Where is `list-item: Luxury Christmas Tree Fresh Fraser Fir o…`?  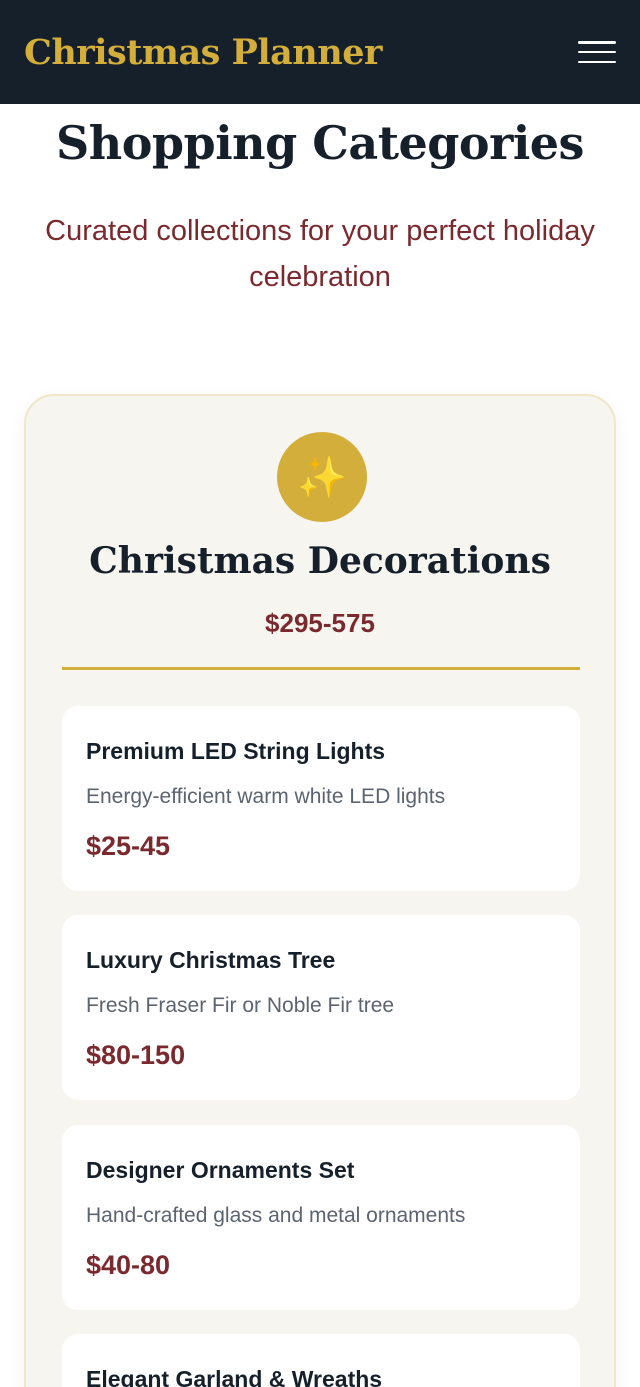
list-item: Luxury Christmas Tree Fresh Fraser Fir o… is located at coordinates (321, 1007).